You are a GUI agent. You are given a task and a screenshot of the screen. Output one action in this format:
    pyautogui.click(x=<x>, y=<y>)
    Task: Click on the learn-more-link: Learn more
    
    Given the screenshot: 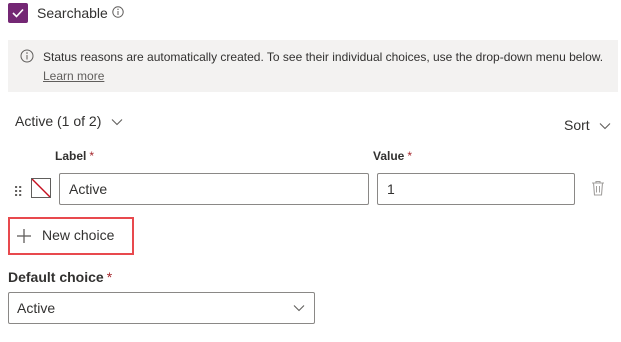 What is the action you would take?
    pyautogui.click(x=73, y=76)
    